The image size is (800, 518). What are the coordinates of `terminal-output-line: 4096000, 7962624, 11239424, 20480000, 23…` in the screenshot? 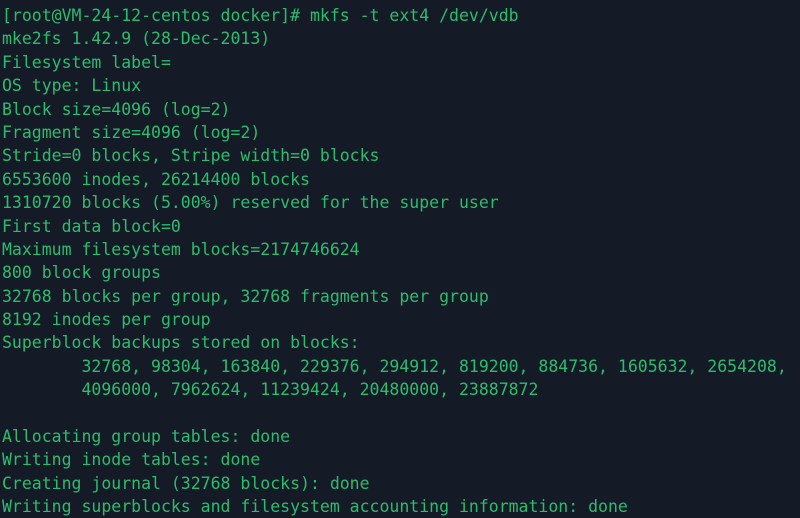 It's located at (270, 390).